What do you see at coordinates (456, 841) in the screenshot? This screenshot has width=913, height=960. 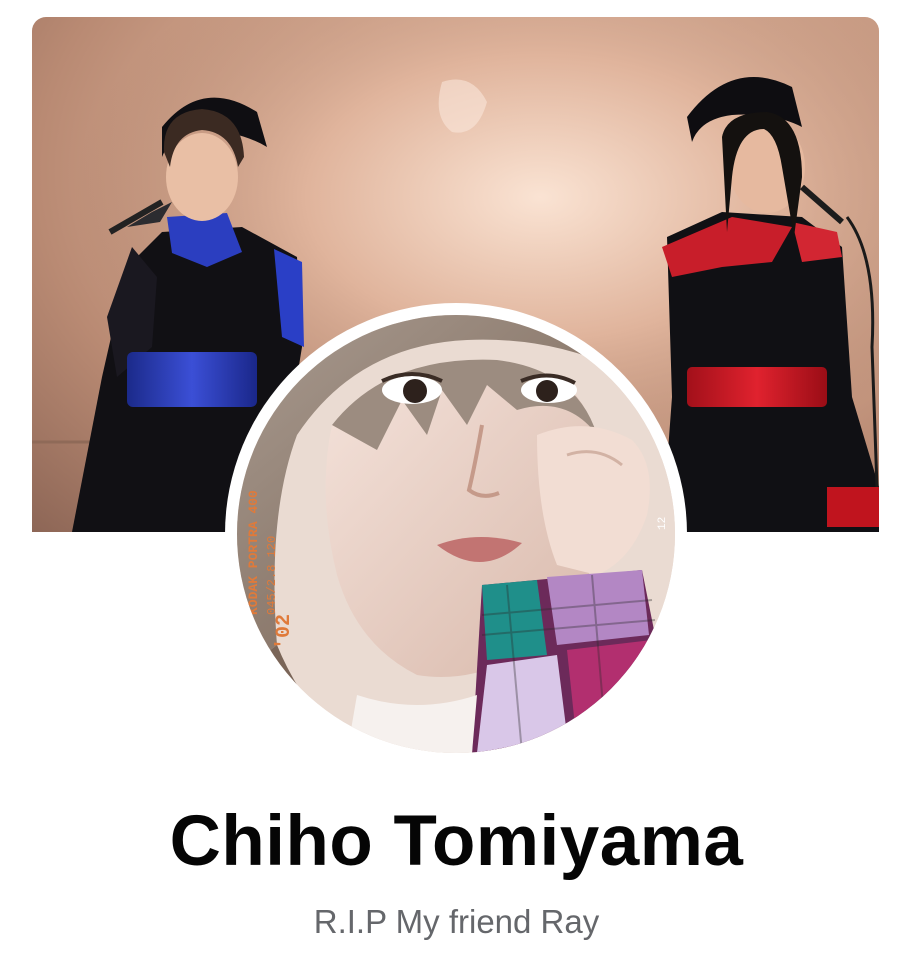 I see `profile-name: Chiho Tomiyama` at bounding box center [456, 841].